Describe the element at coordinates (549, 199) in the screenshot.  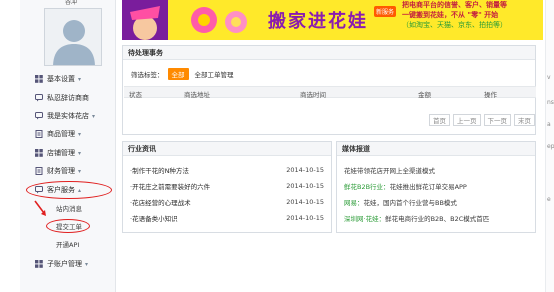
I see `right-edge-label: e` at that location.